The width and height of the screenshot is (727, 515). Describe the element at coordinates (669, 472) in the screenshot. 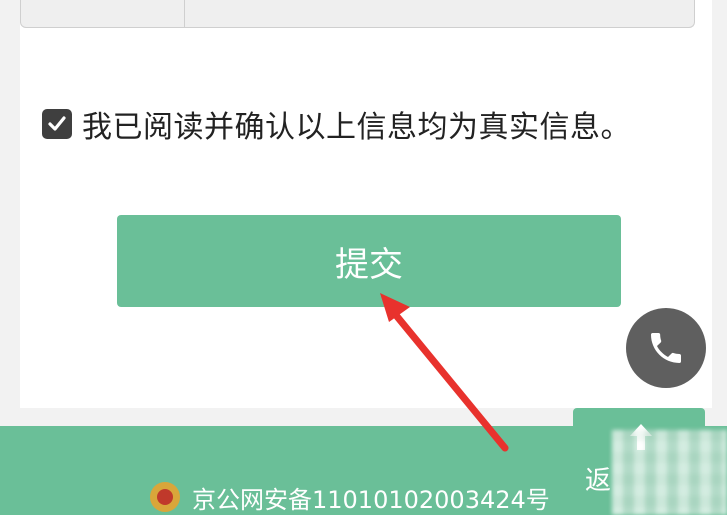

I see `mosaic-blur` at that location.